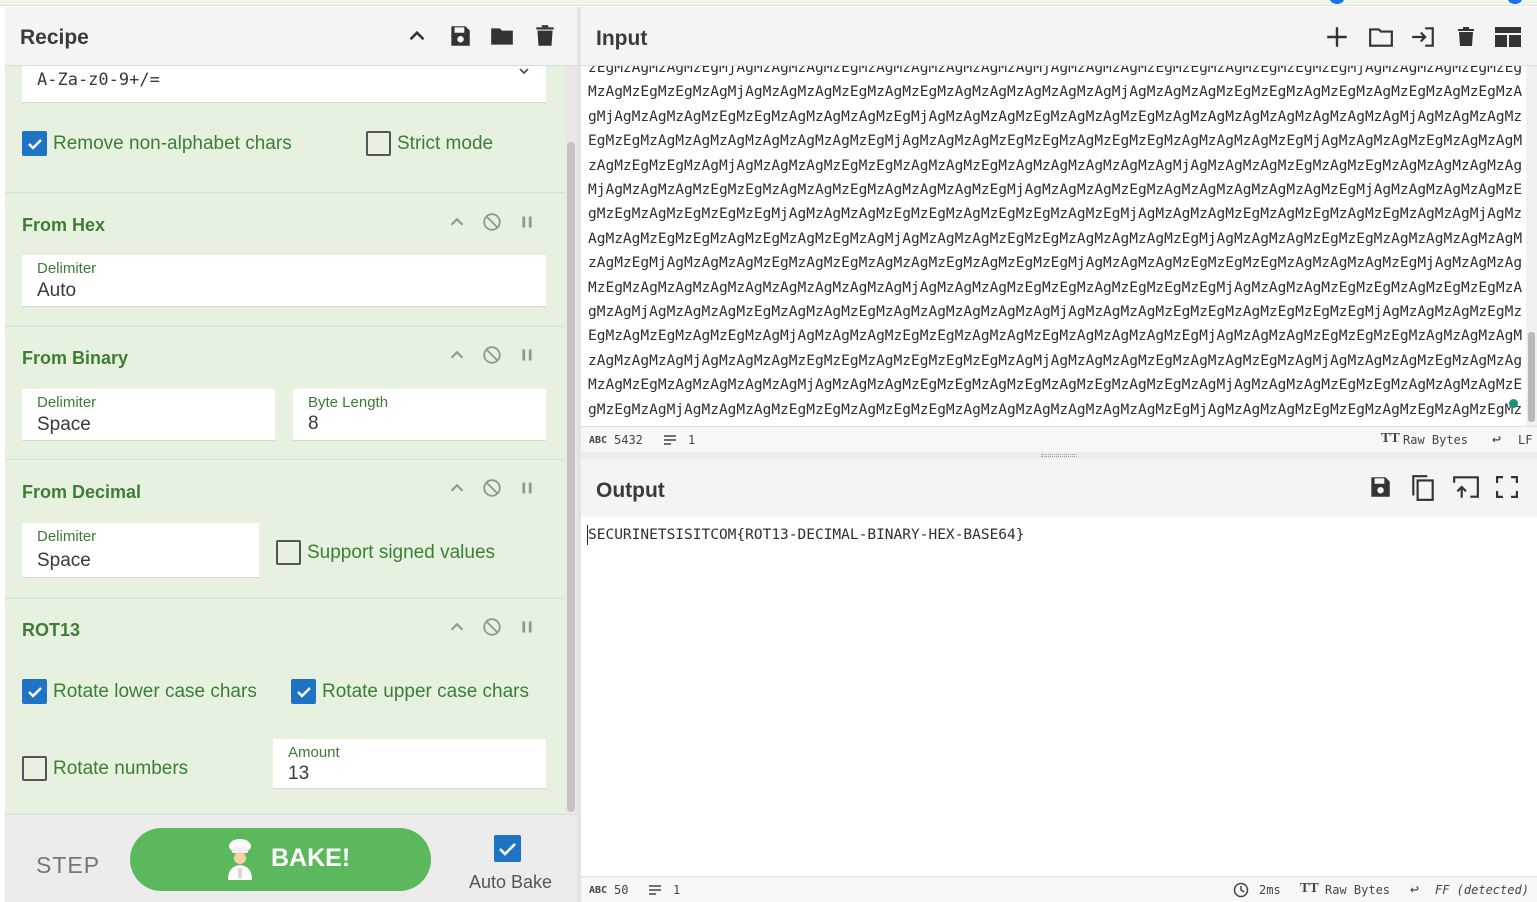  What do you see at coordinates (172, 143) in the screenshot?
I see `remove-non-alphabet-label: Remove non-alphabet chars` at bounding box center [172, 143].